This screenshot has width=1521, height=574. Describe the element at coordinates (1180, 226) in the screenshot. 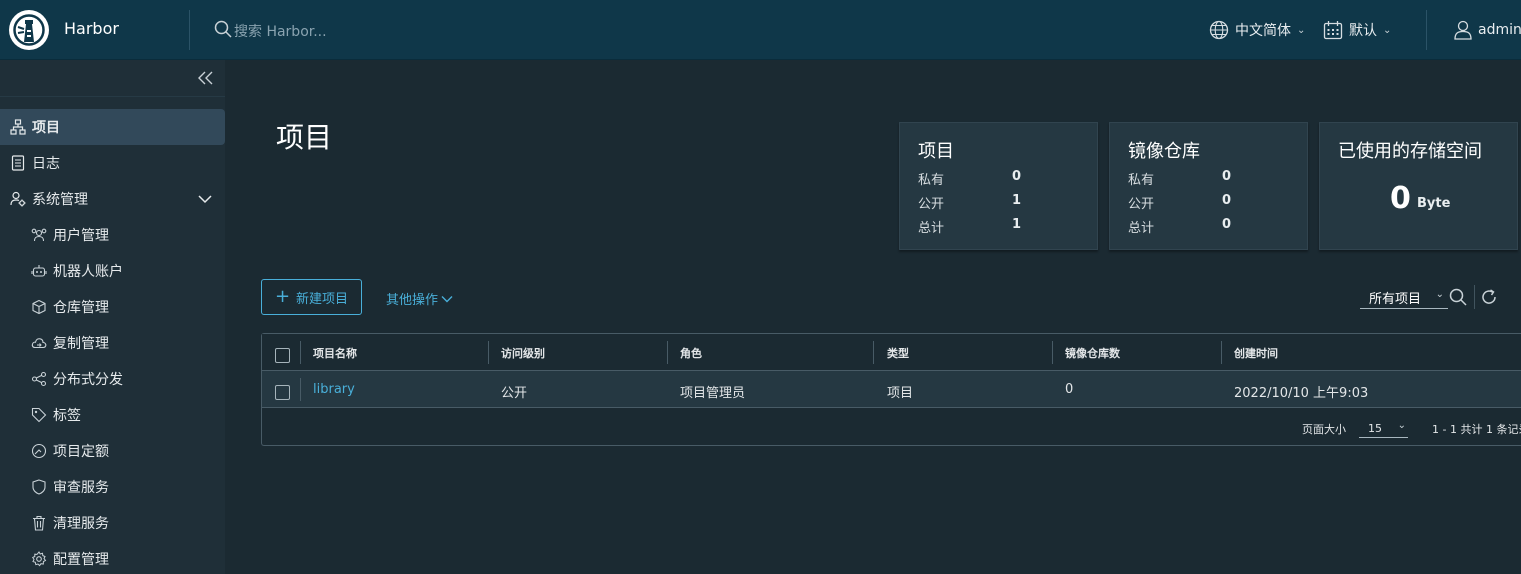

I see `card-row-total: 总计 0` at that location.